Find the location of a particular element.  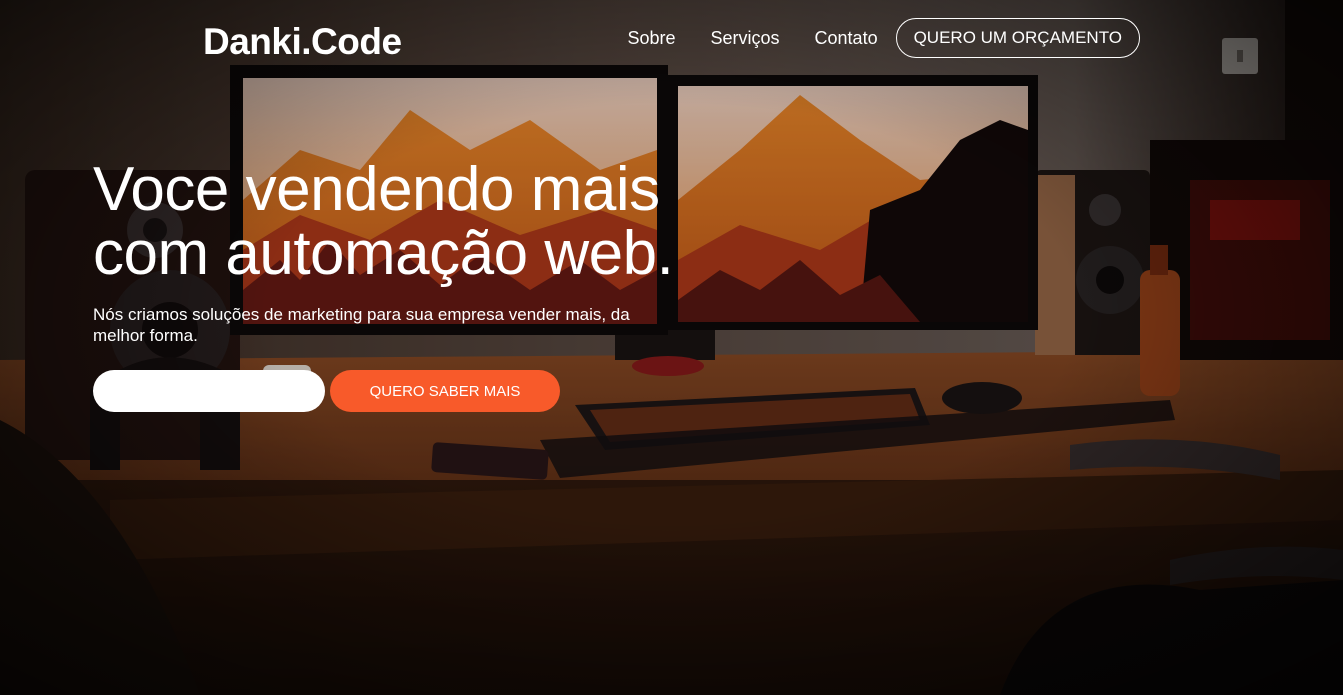

request-quote-button: QUERO UM ORÇAMENTO is located at coordinates (1017, 38).